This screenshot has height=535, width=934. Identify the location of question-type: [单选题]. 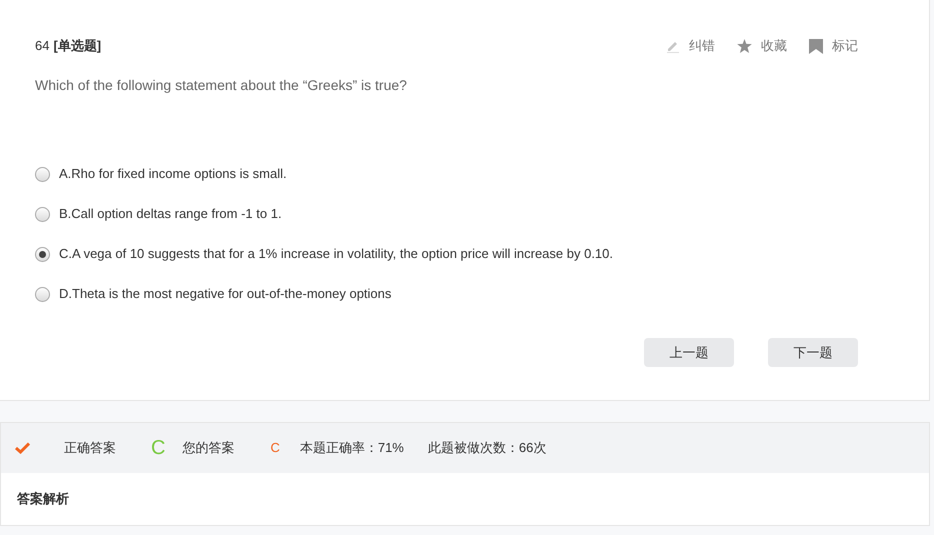
(77, 46).